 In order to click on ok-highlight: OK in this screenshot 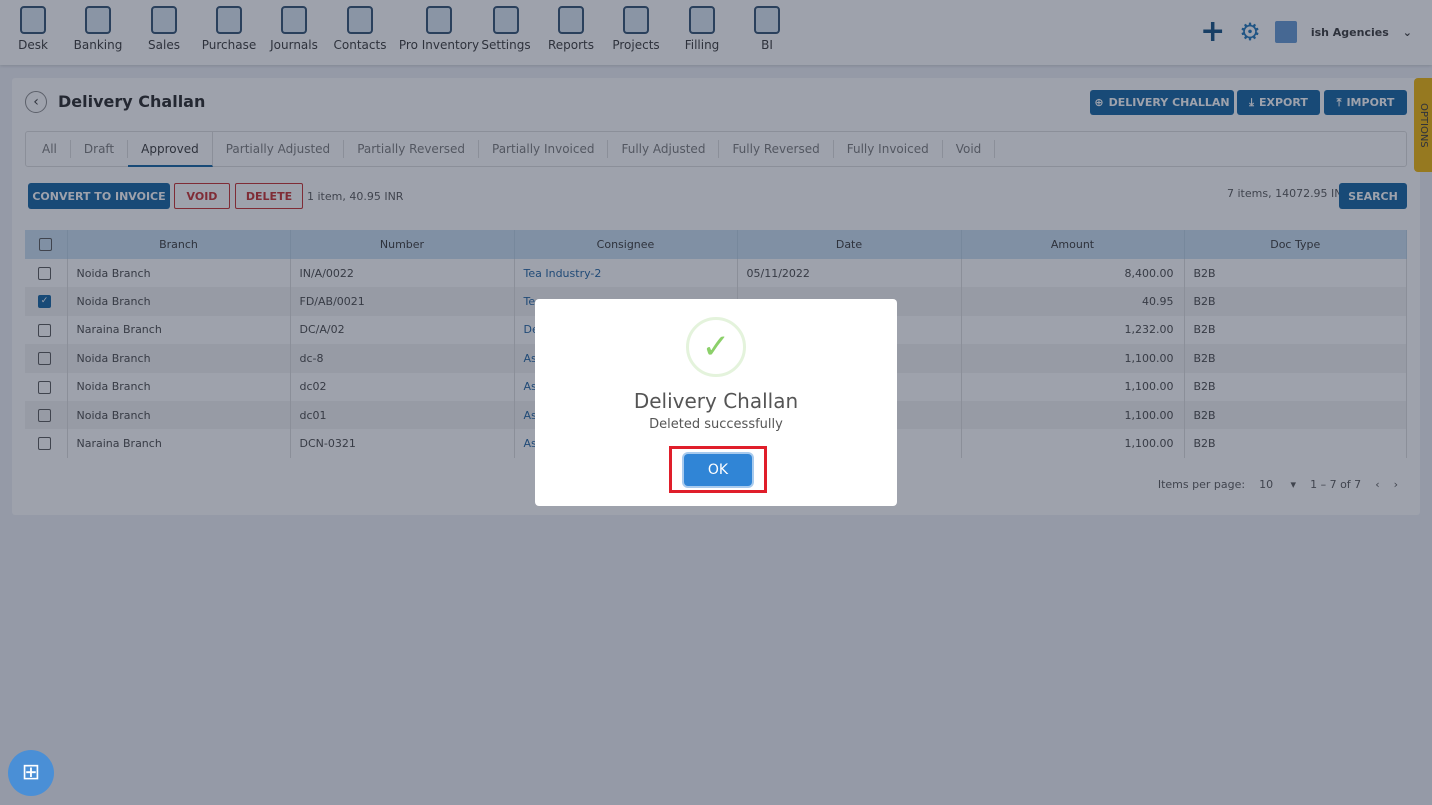, I will do `click(718, 469)`.